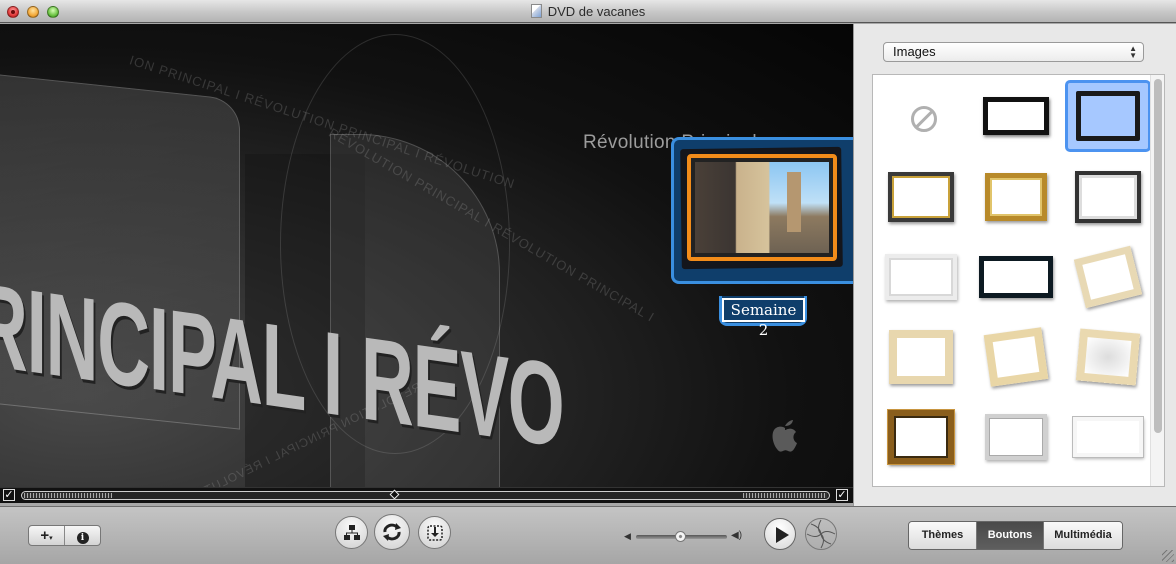  I want to click on loop-timeline: ✓ ✓, so click(426, 495).